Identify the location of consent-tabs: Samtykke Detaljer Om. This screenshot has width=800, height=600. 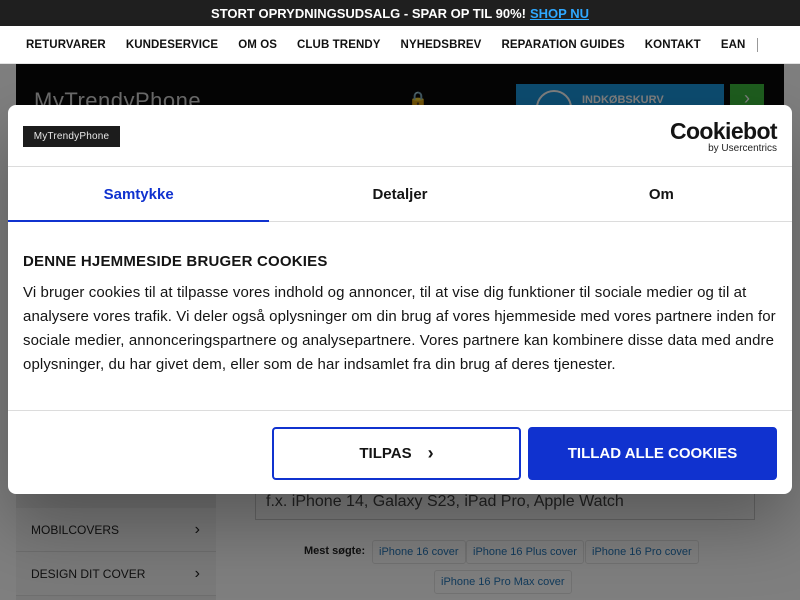
(400, 194).